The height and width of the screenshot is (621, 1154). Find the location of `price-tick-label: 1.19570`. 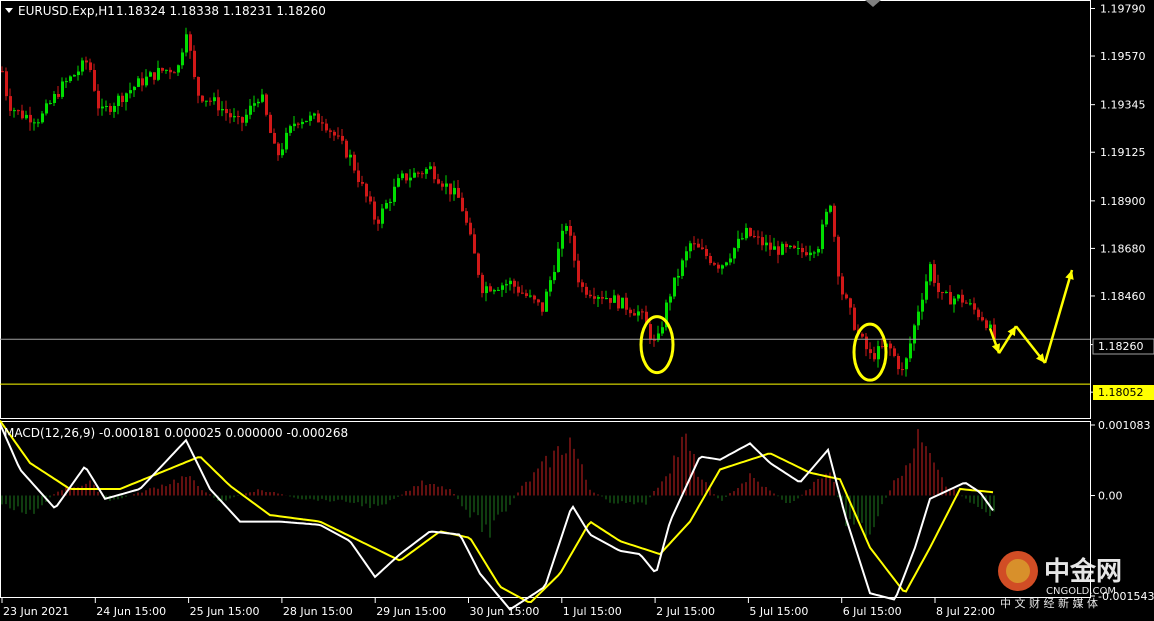

price-tick-label: 1.19570 is located at coordinates (1123, 56).